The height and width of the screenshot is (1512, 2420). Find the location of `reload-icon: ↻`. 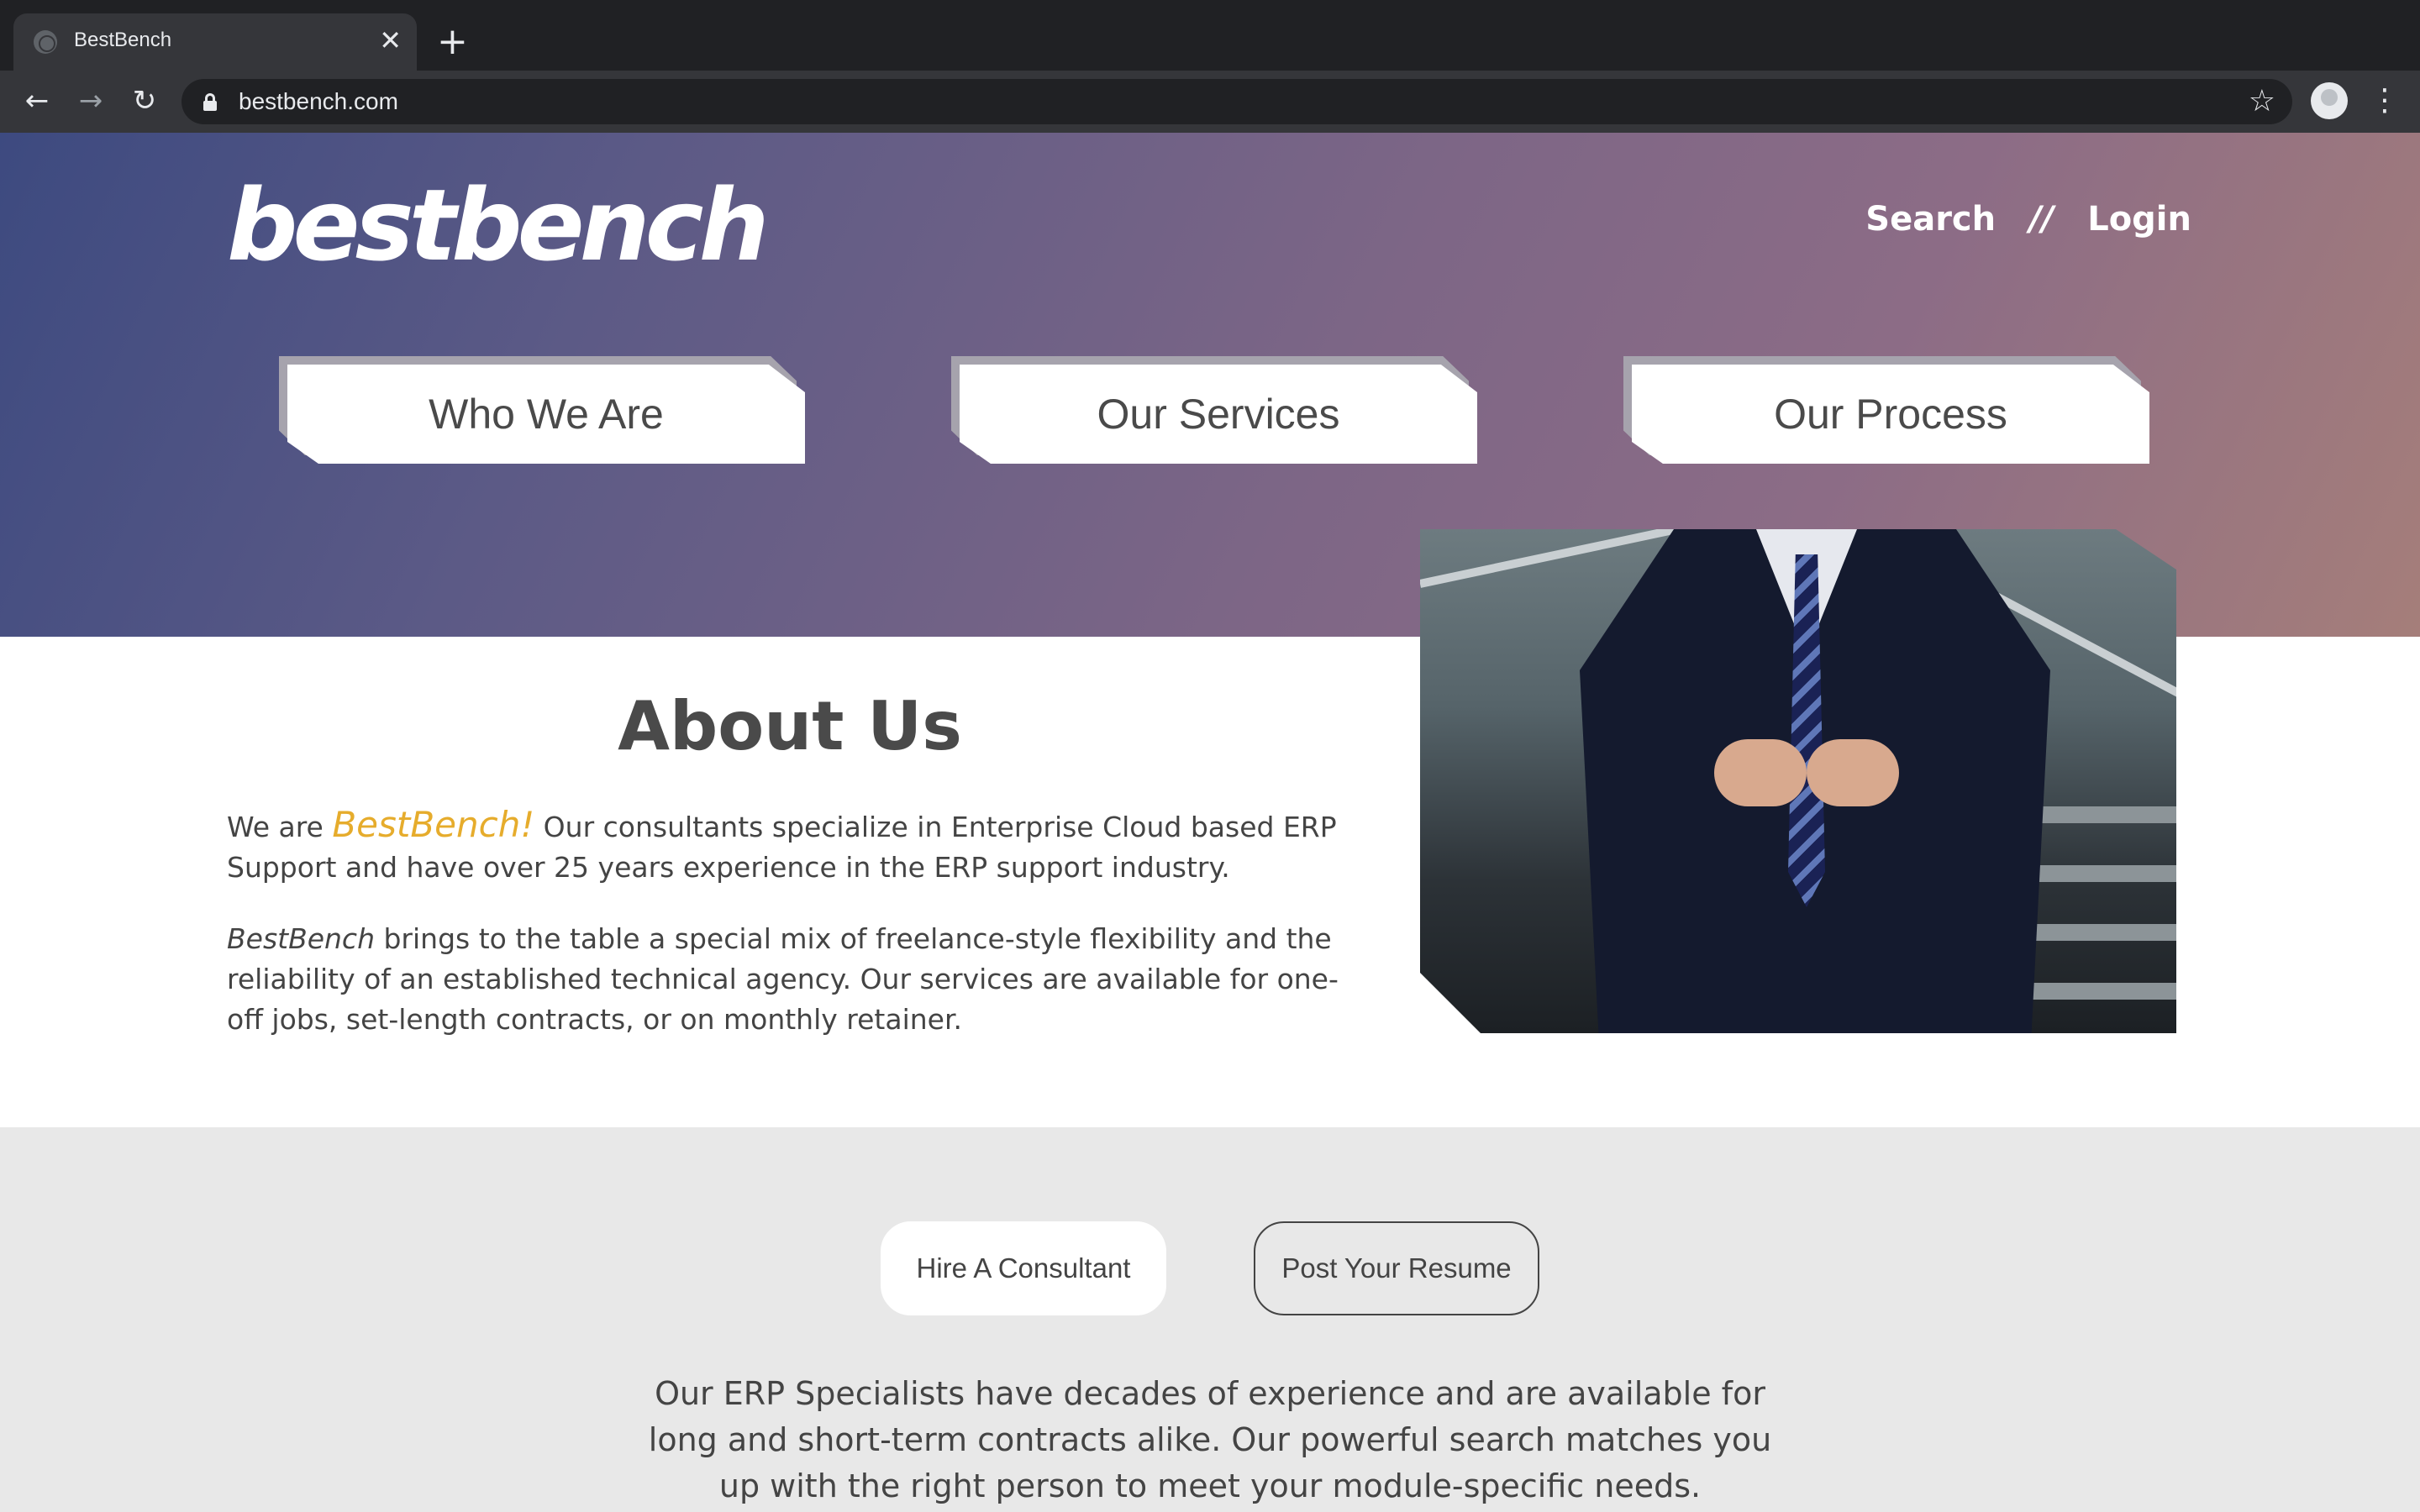

reload-icon: ↻ is located at coordinates (144, 100).